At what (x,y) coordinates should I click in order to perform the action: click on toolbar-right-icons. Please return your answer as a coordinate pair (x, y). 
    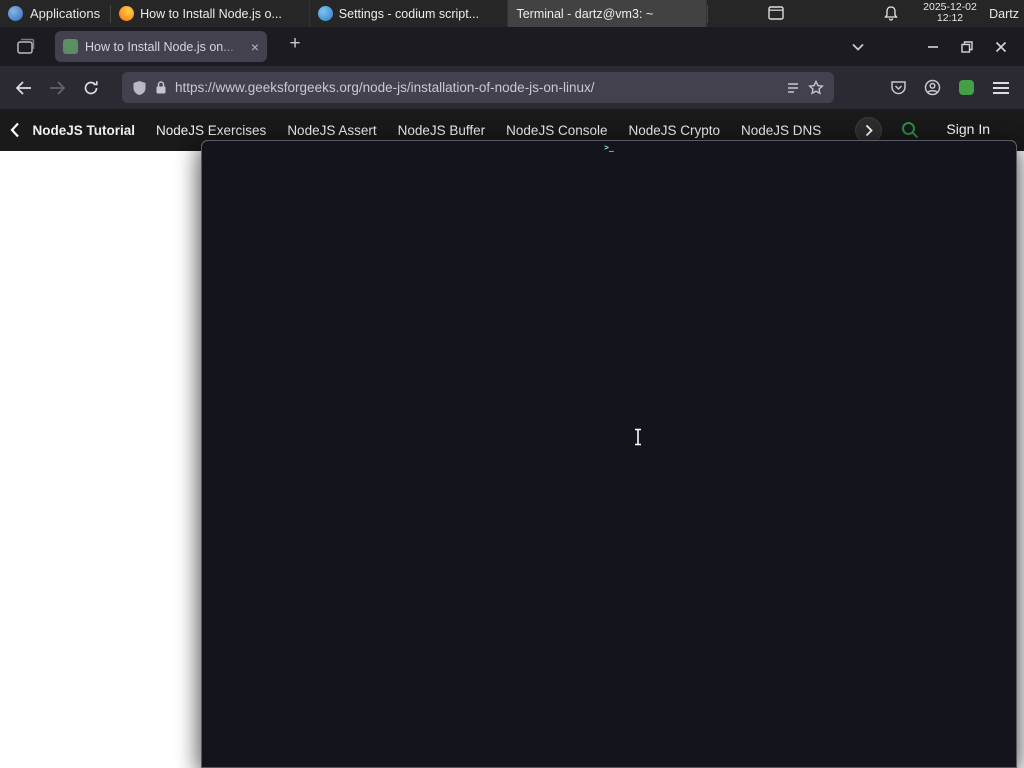
    Looking at the image, I should click on (952, 88).